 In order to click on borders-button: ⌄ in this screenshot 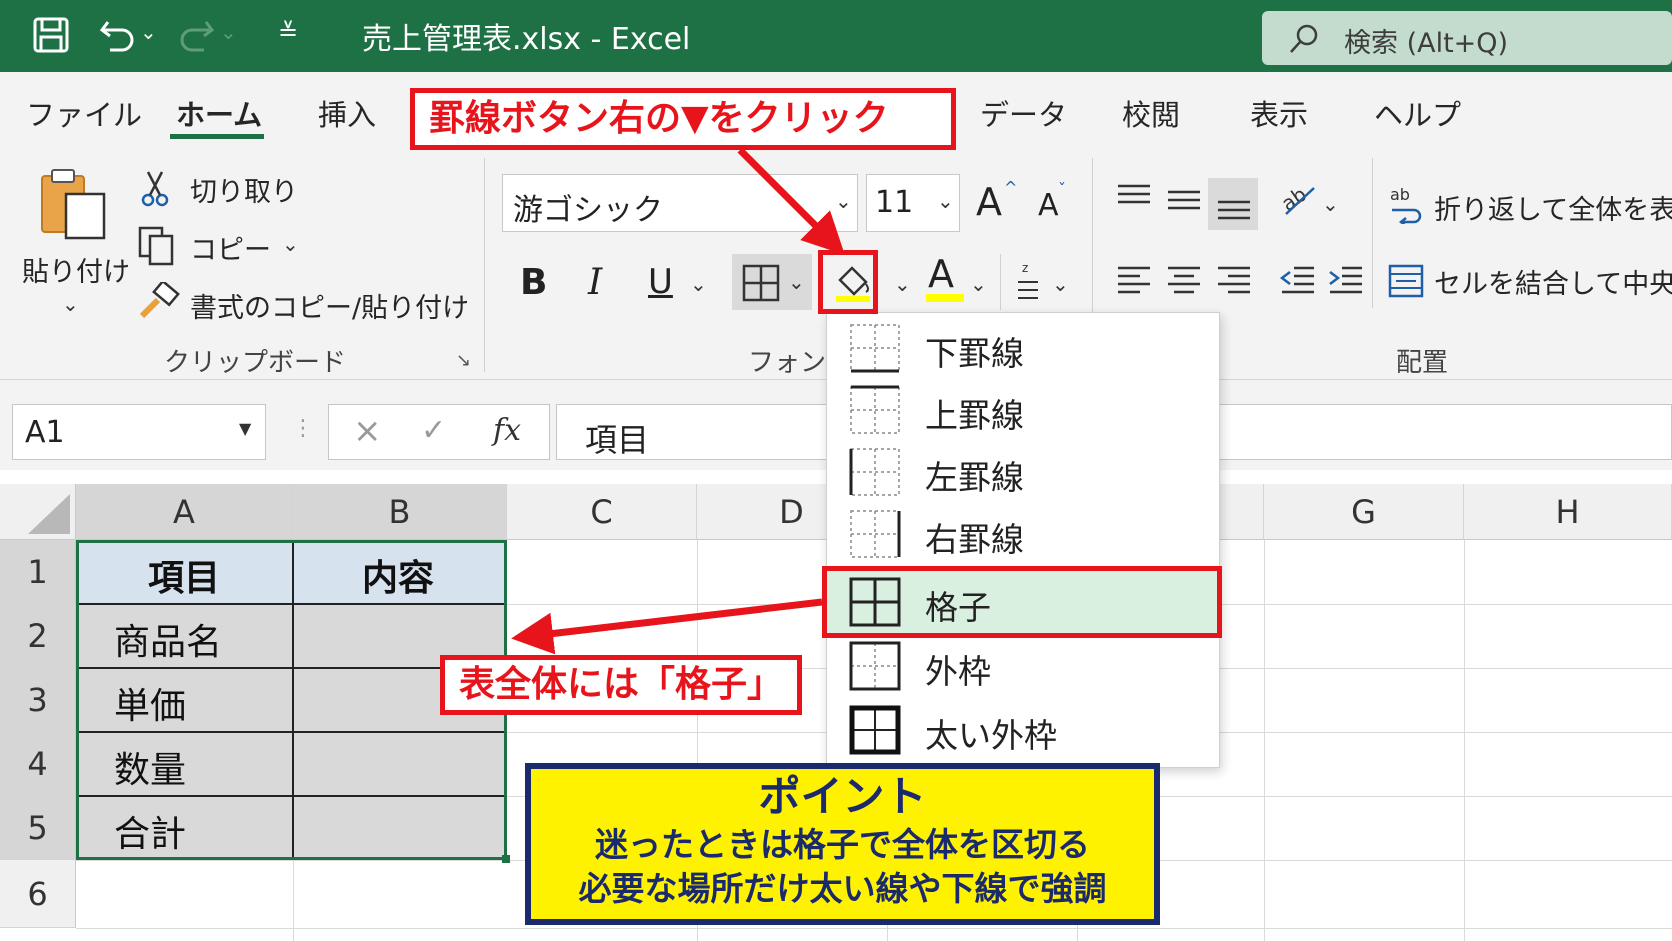, I will do `click(772, 282)`.